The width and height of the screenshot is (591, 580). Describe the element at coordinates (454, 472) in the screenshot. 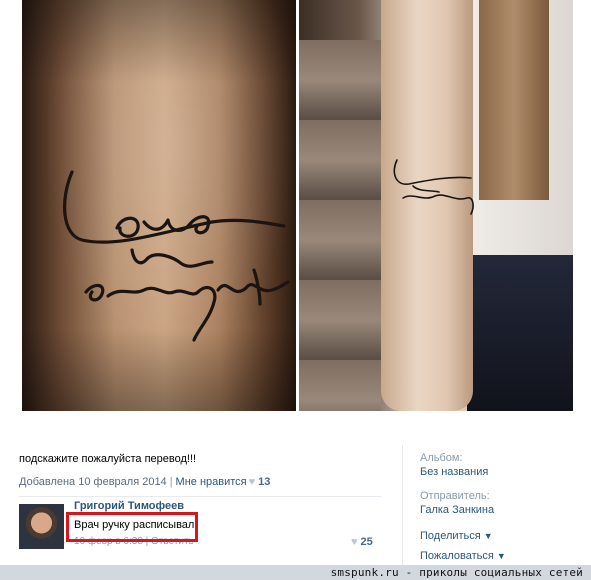

I see `album-link: Без названия` at that location.